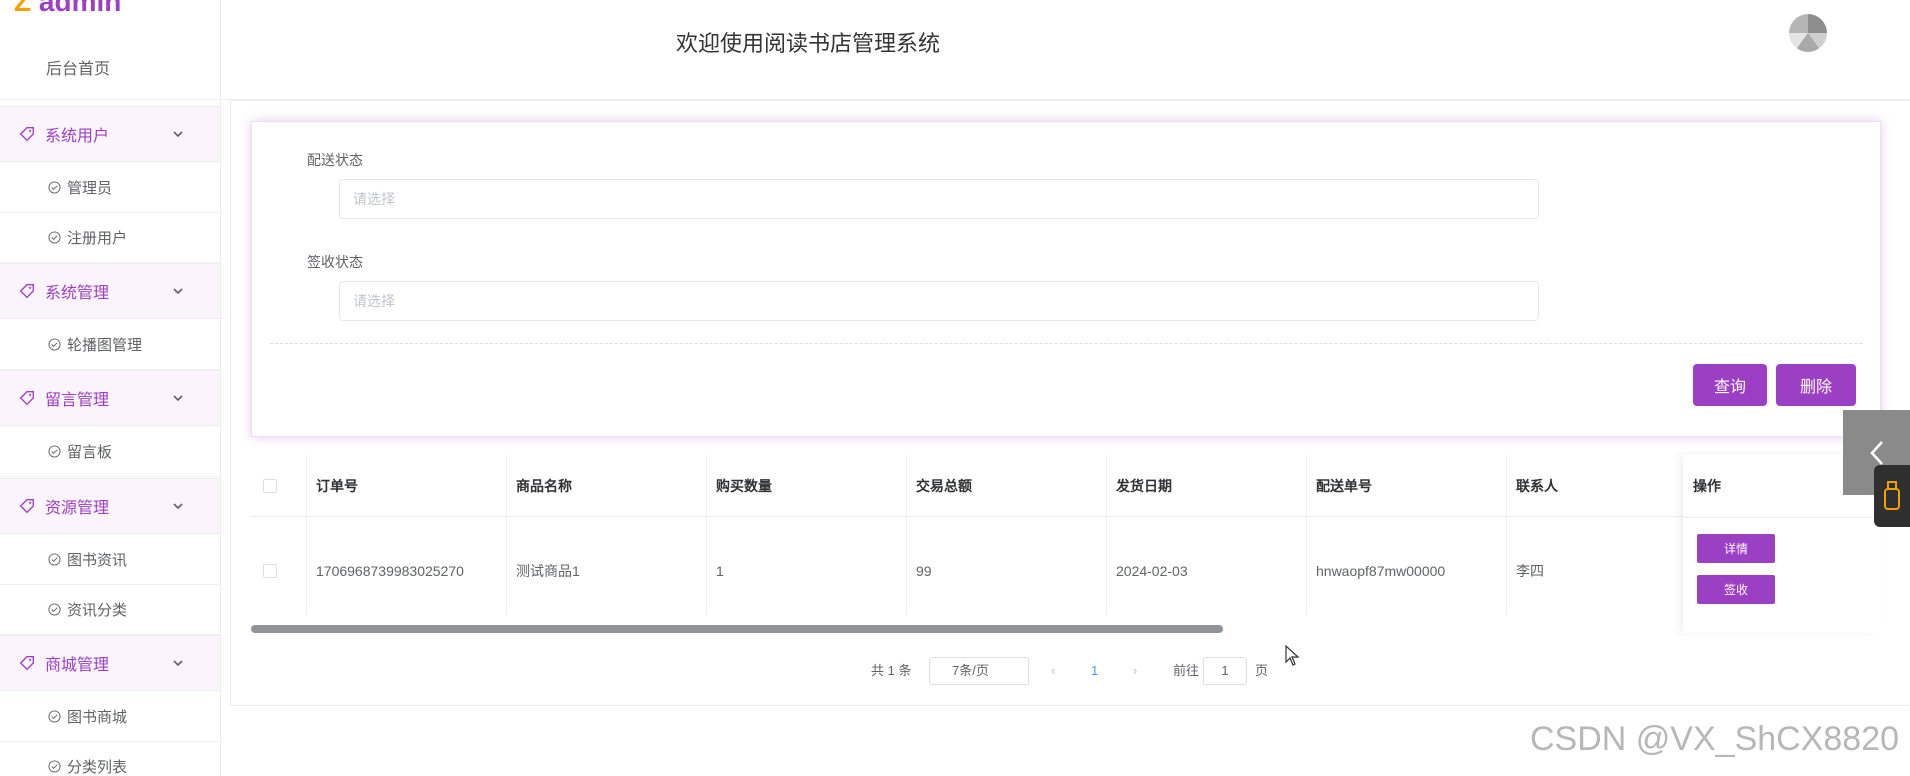 This screenshot has height=776, width=1910. I want to click on sidebar-group-system-users: 系统用户, so click(110, 134).